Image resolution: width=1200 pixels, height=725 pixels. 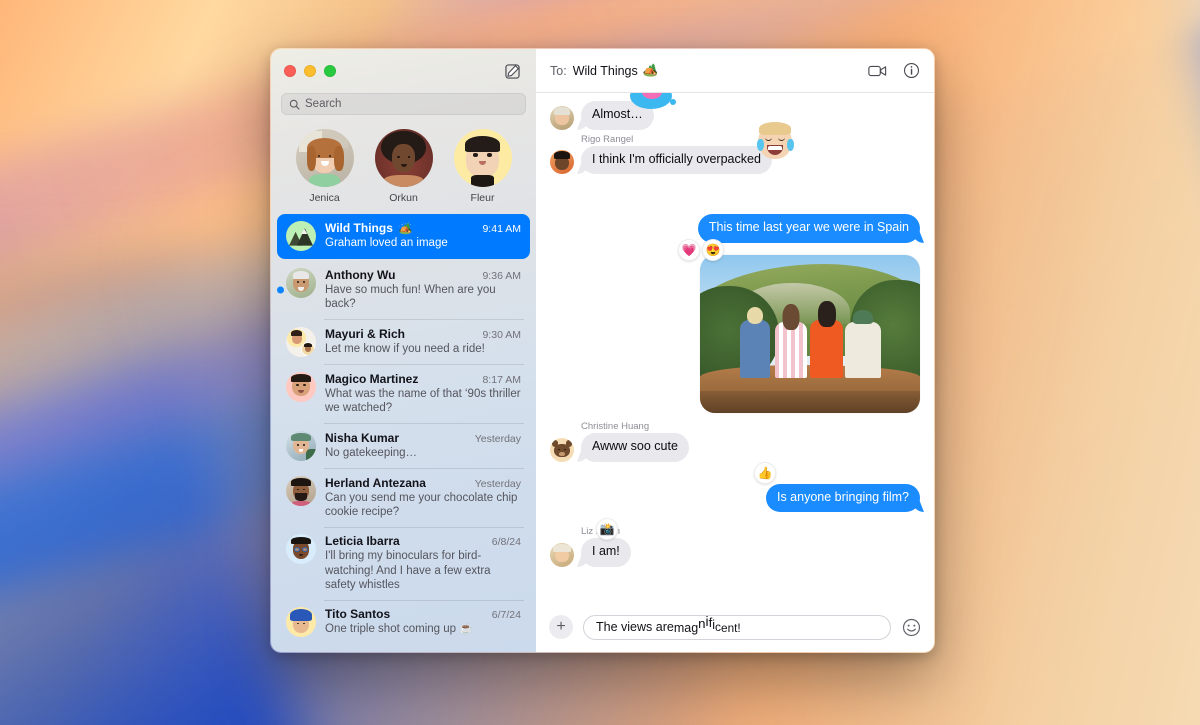 I want to click on info-circle-icon, so click(x=911, y=70).